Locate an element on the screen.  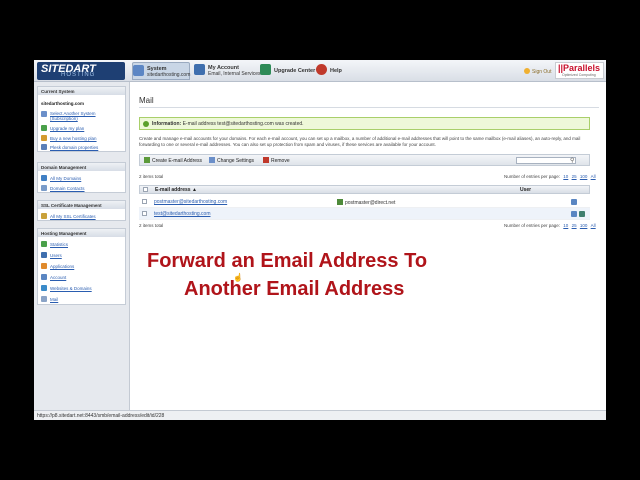
sidebar-item-select-system: Select Another System (Subscription) is located at coordinates (81, 116).